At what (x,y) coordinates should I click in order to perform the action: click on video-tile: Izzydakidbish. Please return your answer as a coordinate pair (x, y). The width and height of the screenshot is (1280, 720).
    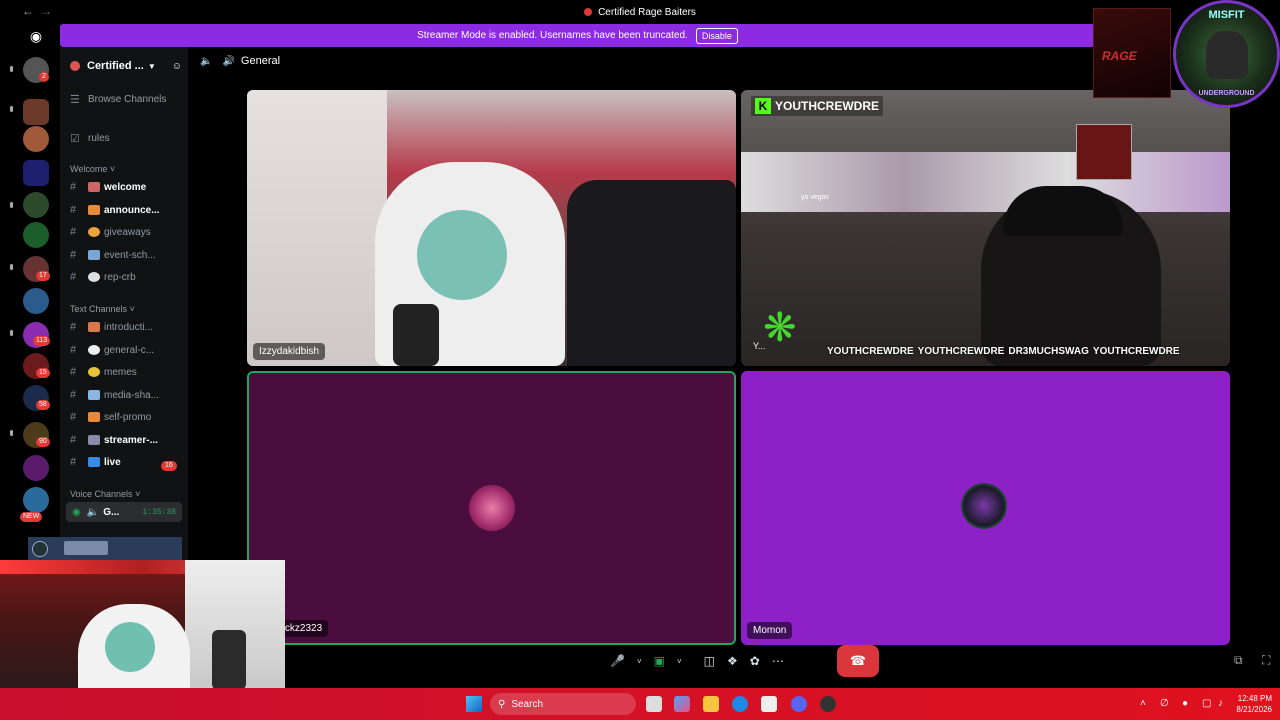
    Looking at the image, I should click on (491, 228).